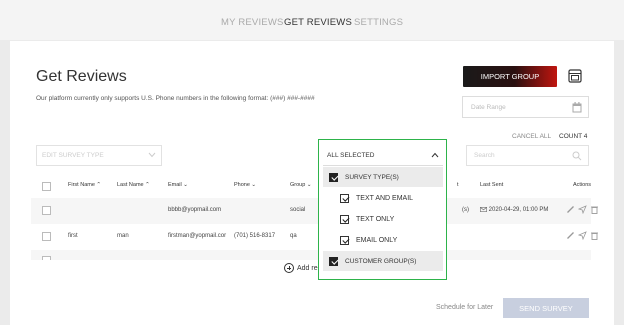  I want to click on edit-survey-type-select: EDIT SURVEY TYPE, so click(99, 155).